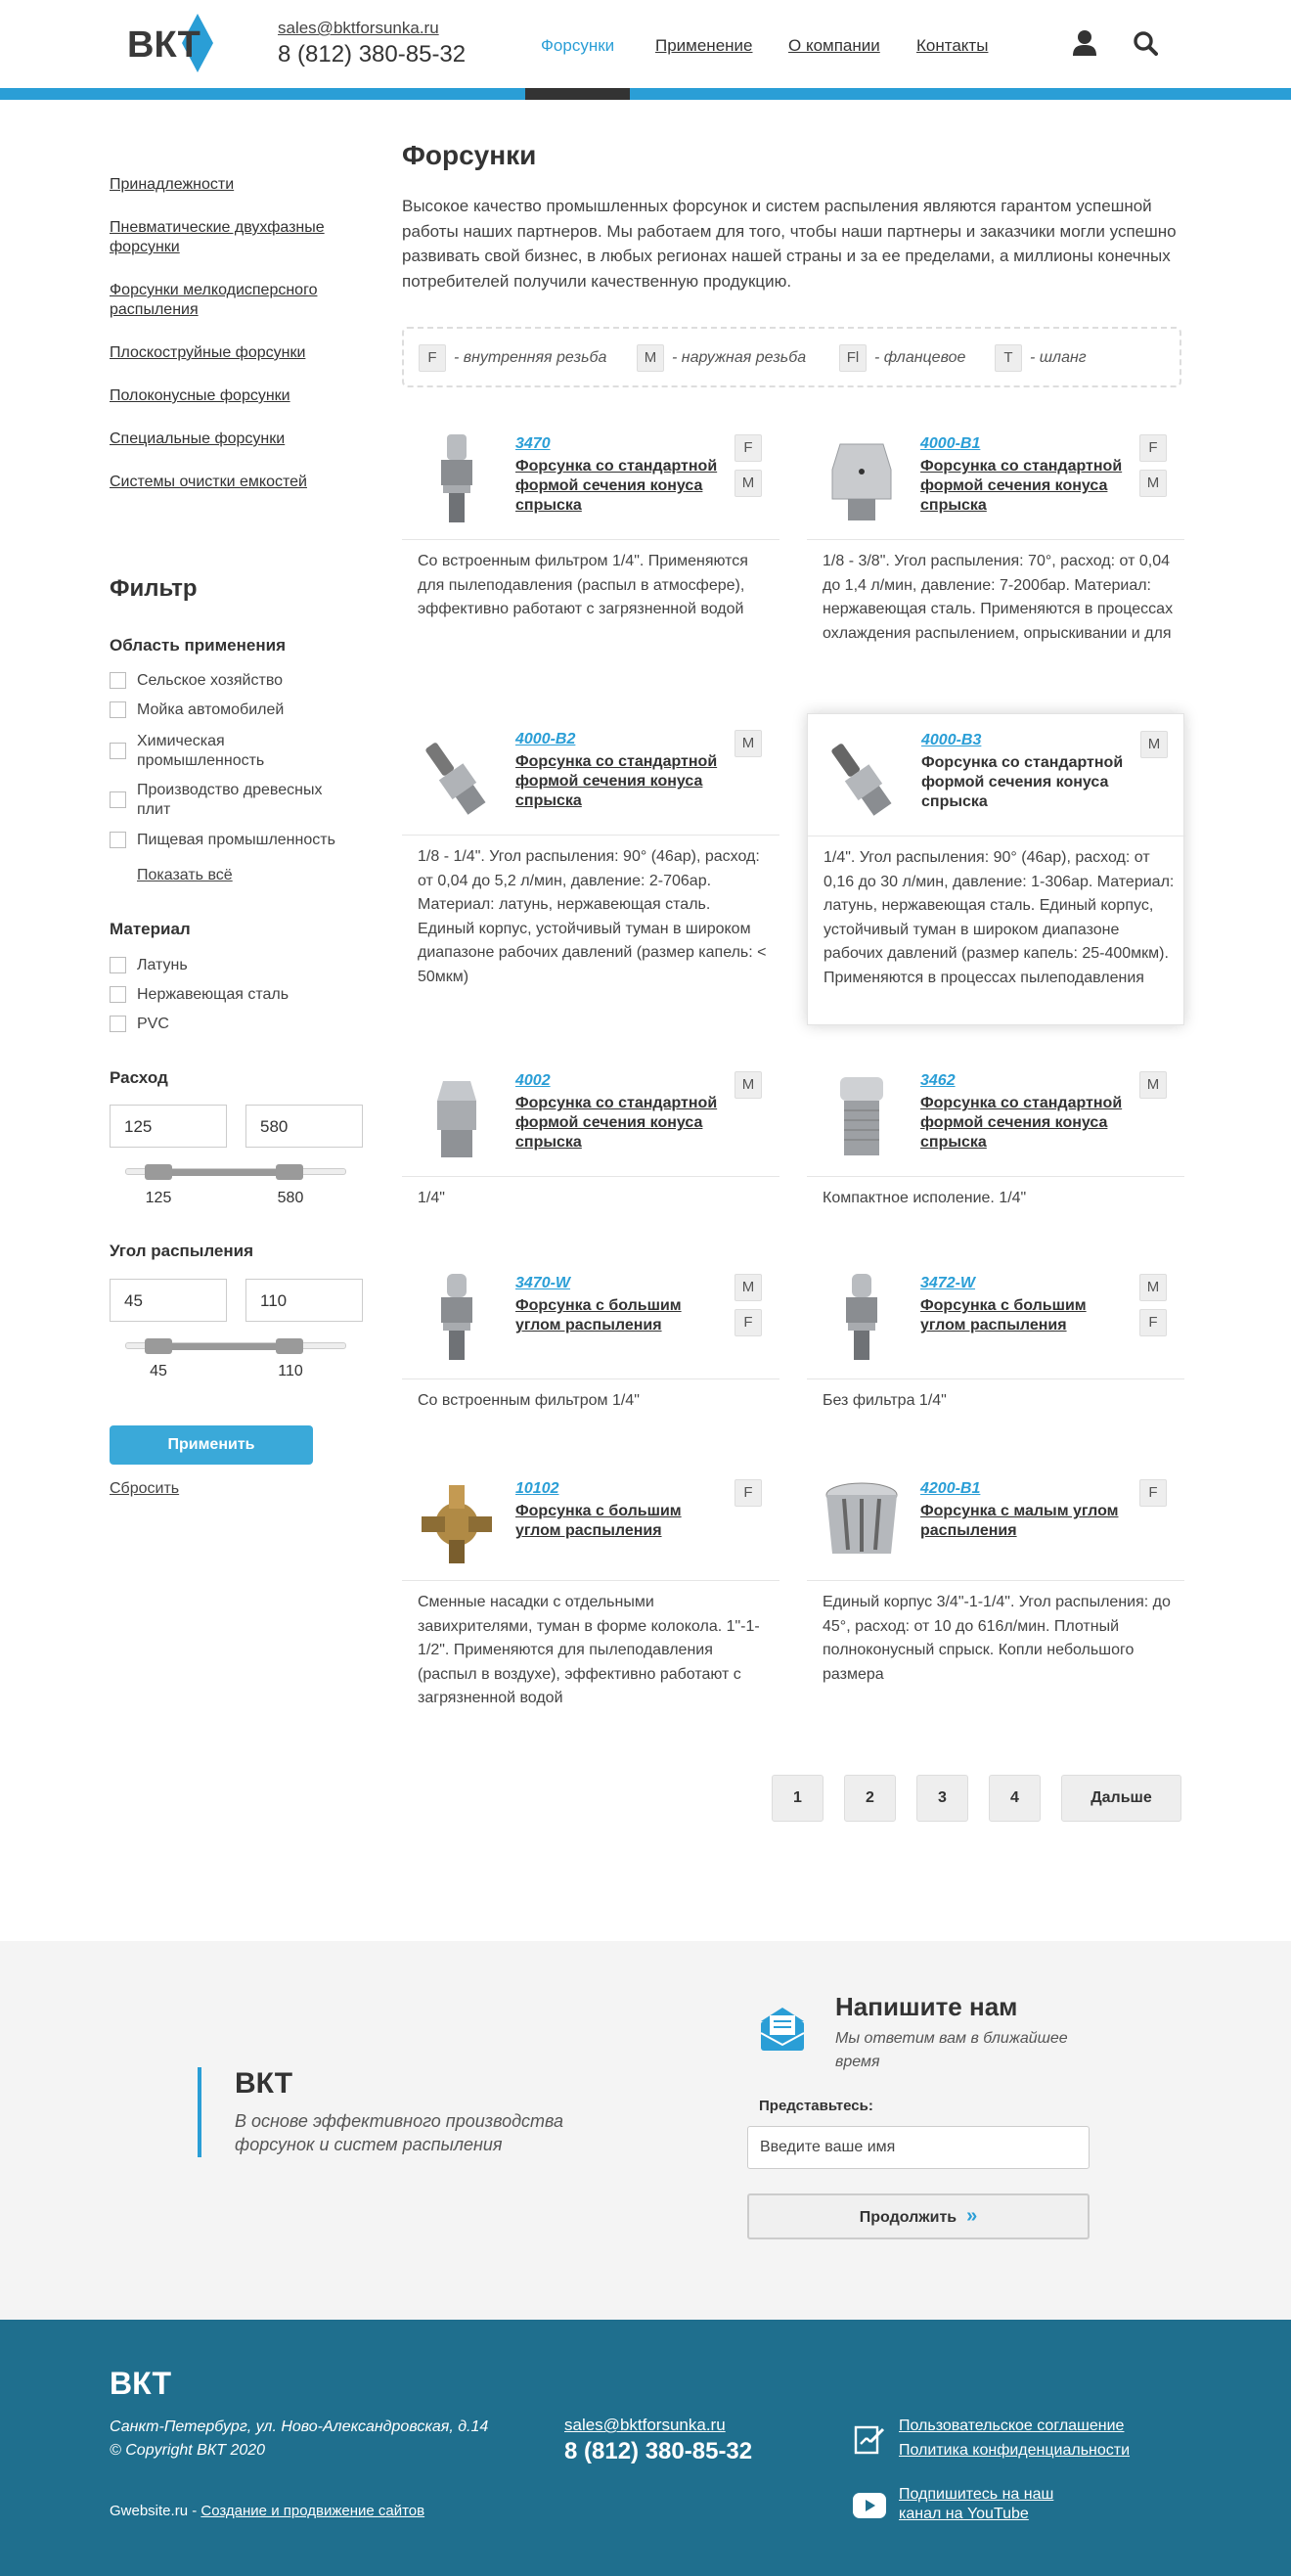  Describe the element at coordinates (212, 1445) in the screenshot. I see `apply-filter-button: Применить` at that location.